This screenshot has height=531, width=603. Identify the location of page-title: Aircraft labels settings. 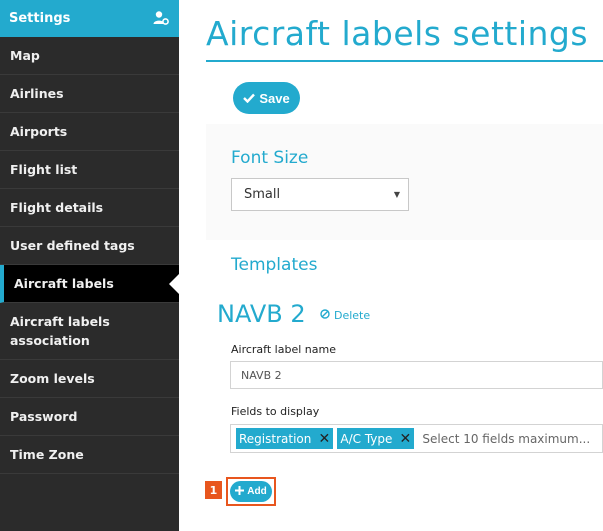
(397, 33).